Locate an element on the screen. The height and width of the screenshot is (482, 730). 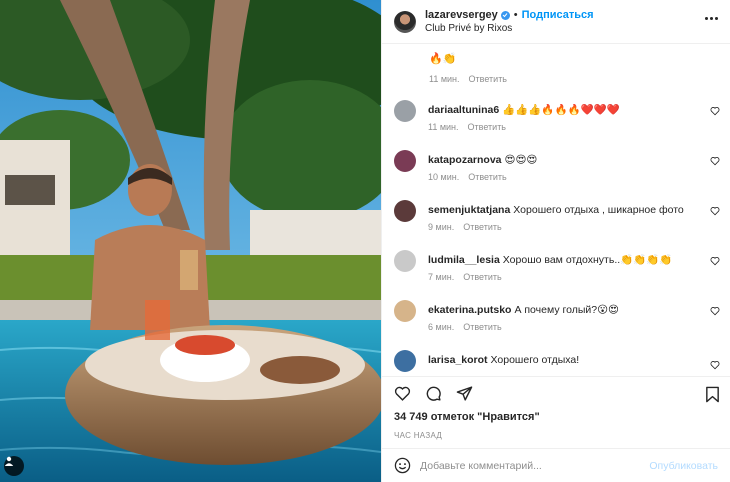
save-button is located at coordinates (712, 396).